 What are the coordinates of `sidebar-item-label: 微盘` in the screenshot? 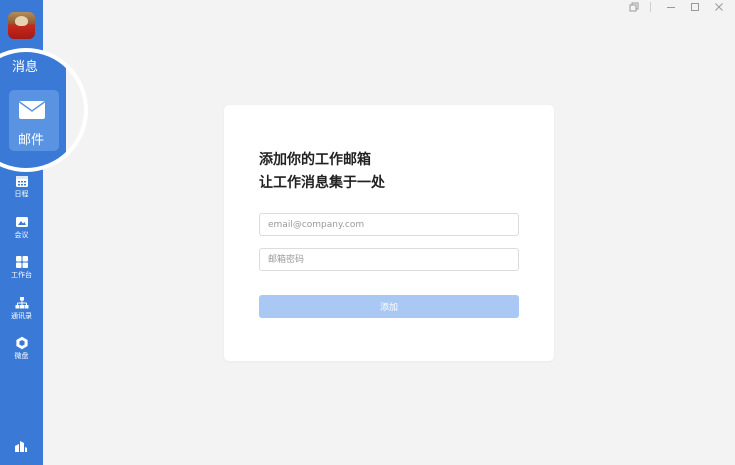 It's located at (21, 356).